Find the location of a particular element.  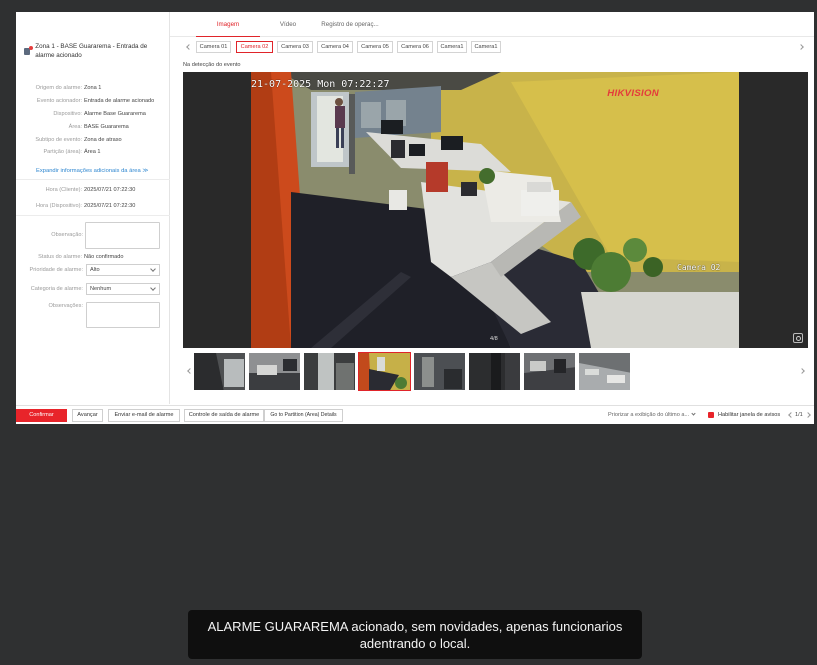

status-value: Não confirmado is located at coordinates (104, 257).